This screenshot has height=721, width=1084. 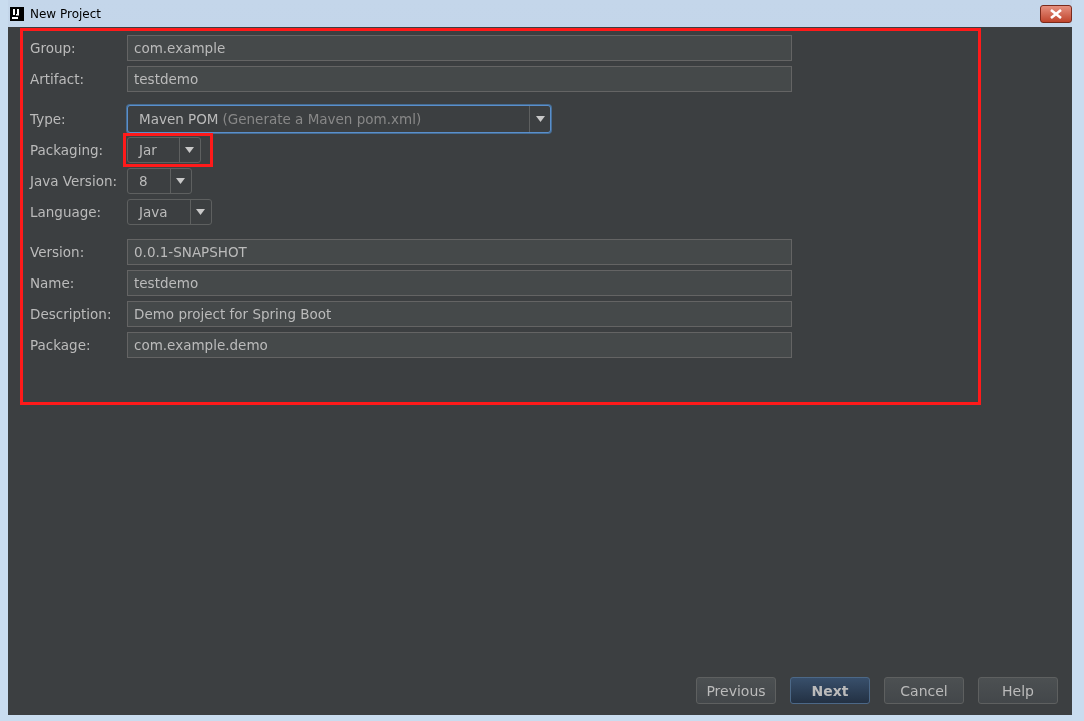 I want to click on field-label: Type:, so click(x=48, y=119).